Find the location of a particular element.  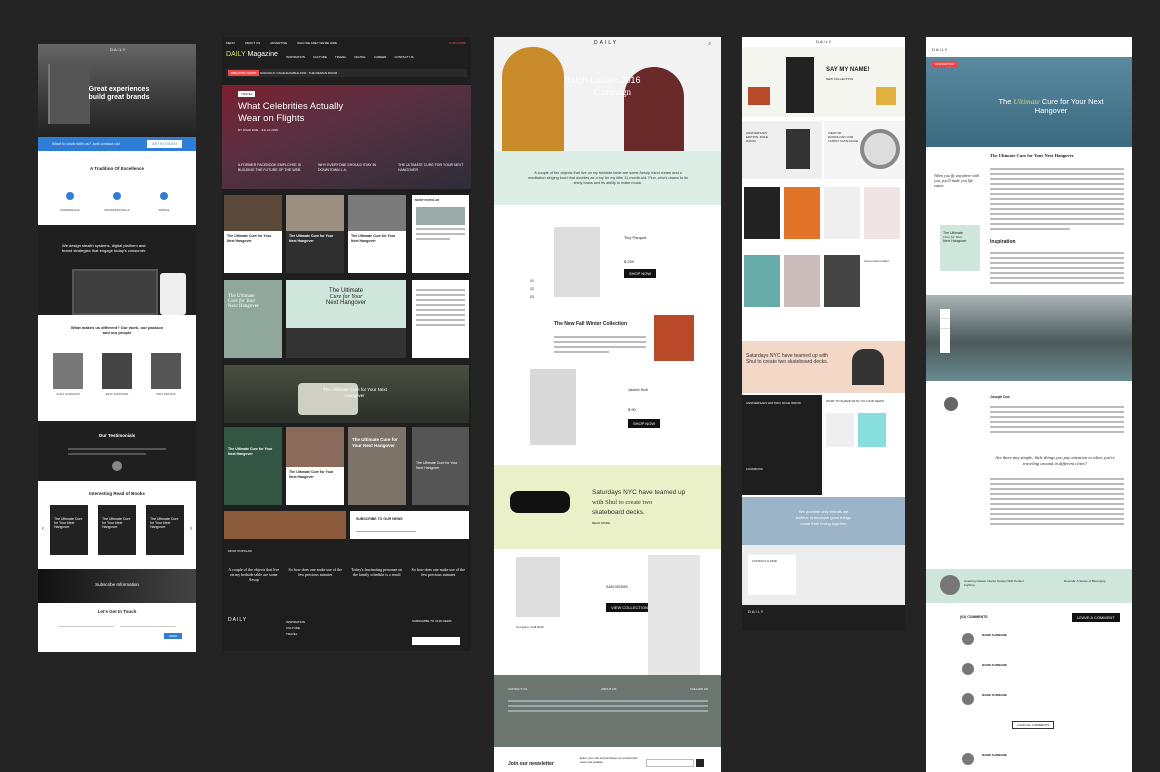

watch-tile: VIEW OR DOWNLOAD OUR LATEST CATALOGUE is located at coordinates (864, 150).